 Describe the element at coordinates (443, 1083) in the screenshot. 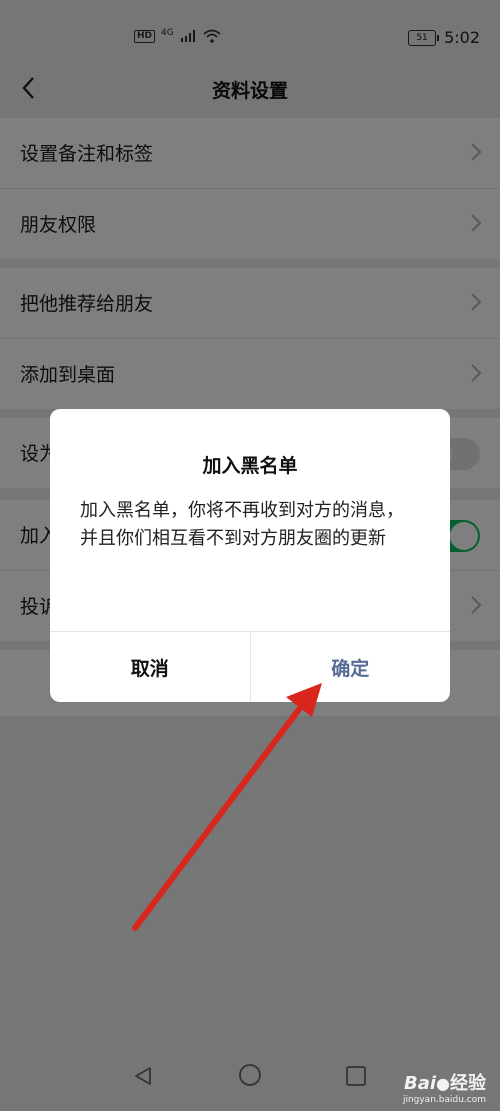

I see `paw-icon: ●` at that location.